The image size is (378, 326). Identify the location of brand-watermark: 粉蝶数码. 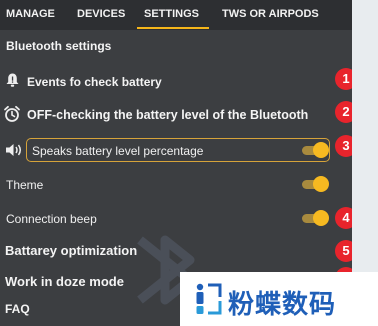
(279, 299).